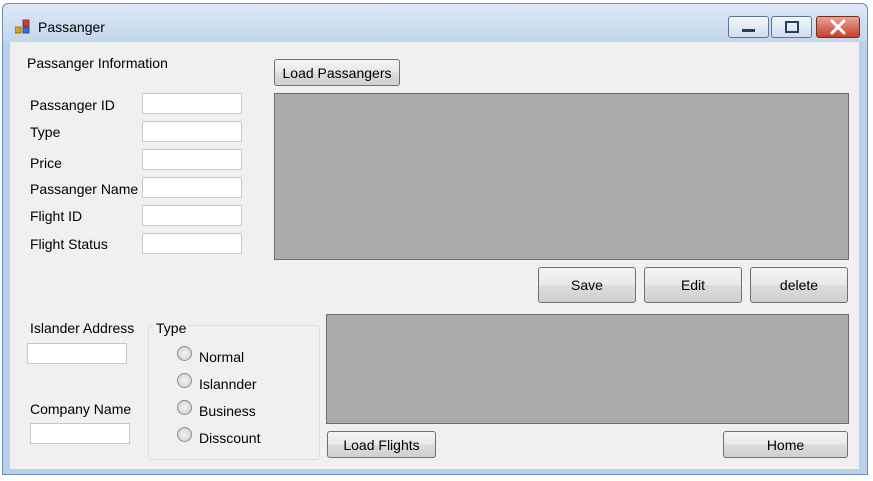 Image resolution: width=873 pixels, height=481 pixels. What do you see at coordinates (227, 411) in the screenshot?
I see `radio-business-label: Business` at bounding box center [227, 411].